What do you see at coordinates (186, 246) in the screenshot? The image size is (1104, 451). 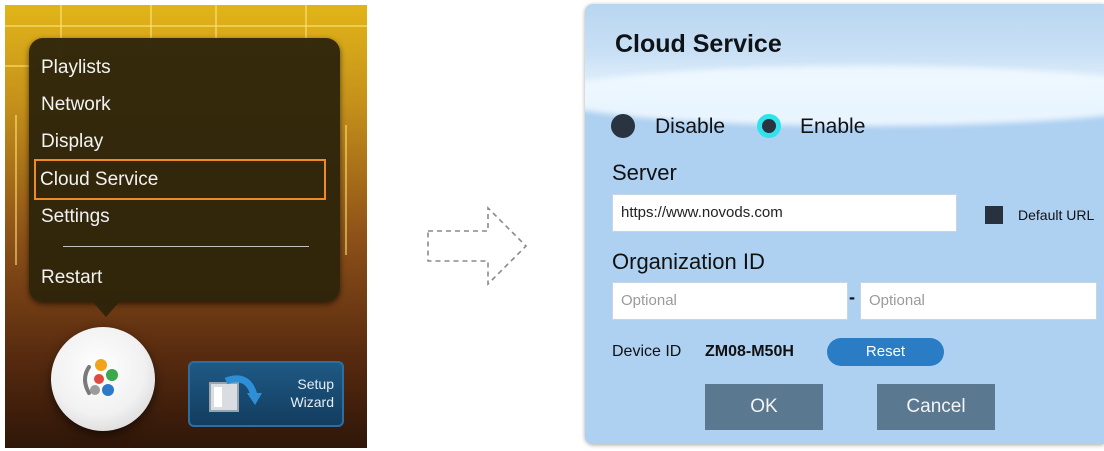 I see `menu-divider` at bounding box center [186, 246].